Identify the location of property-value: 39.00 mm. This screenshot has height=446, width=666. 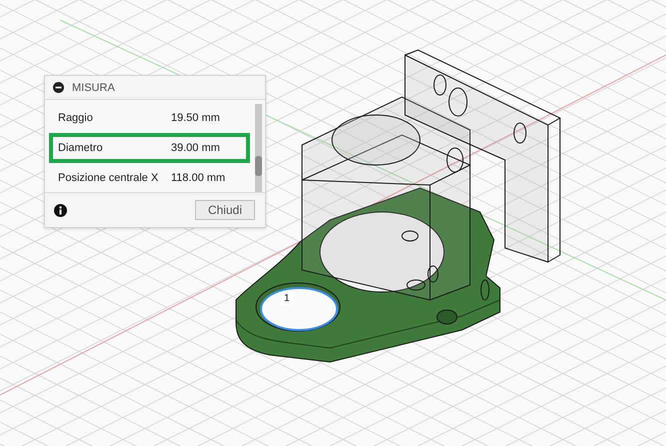
(195, 148).